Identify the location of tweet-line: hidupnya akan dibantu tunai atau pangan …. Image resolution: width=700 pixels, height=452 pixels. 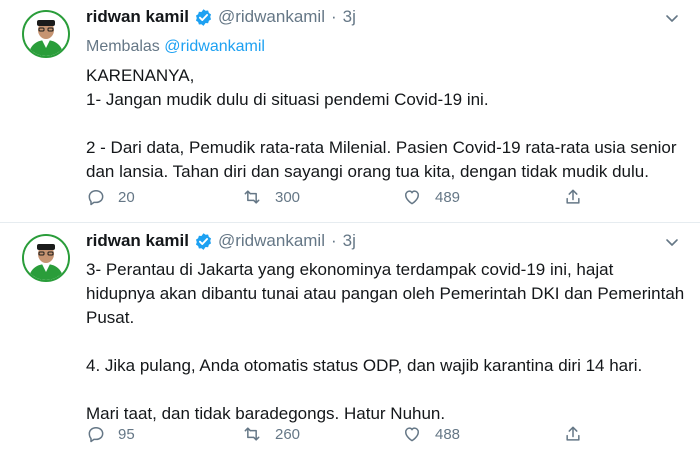
(385, 293).